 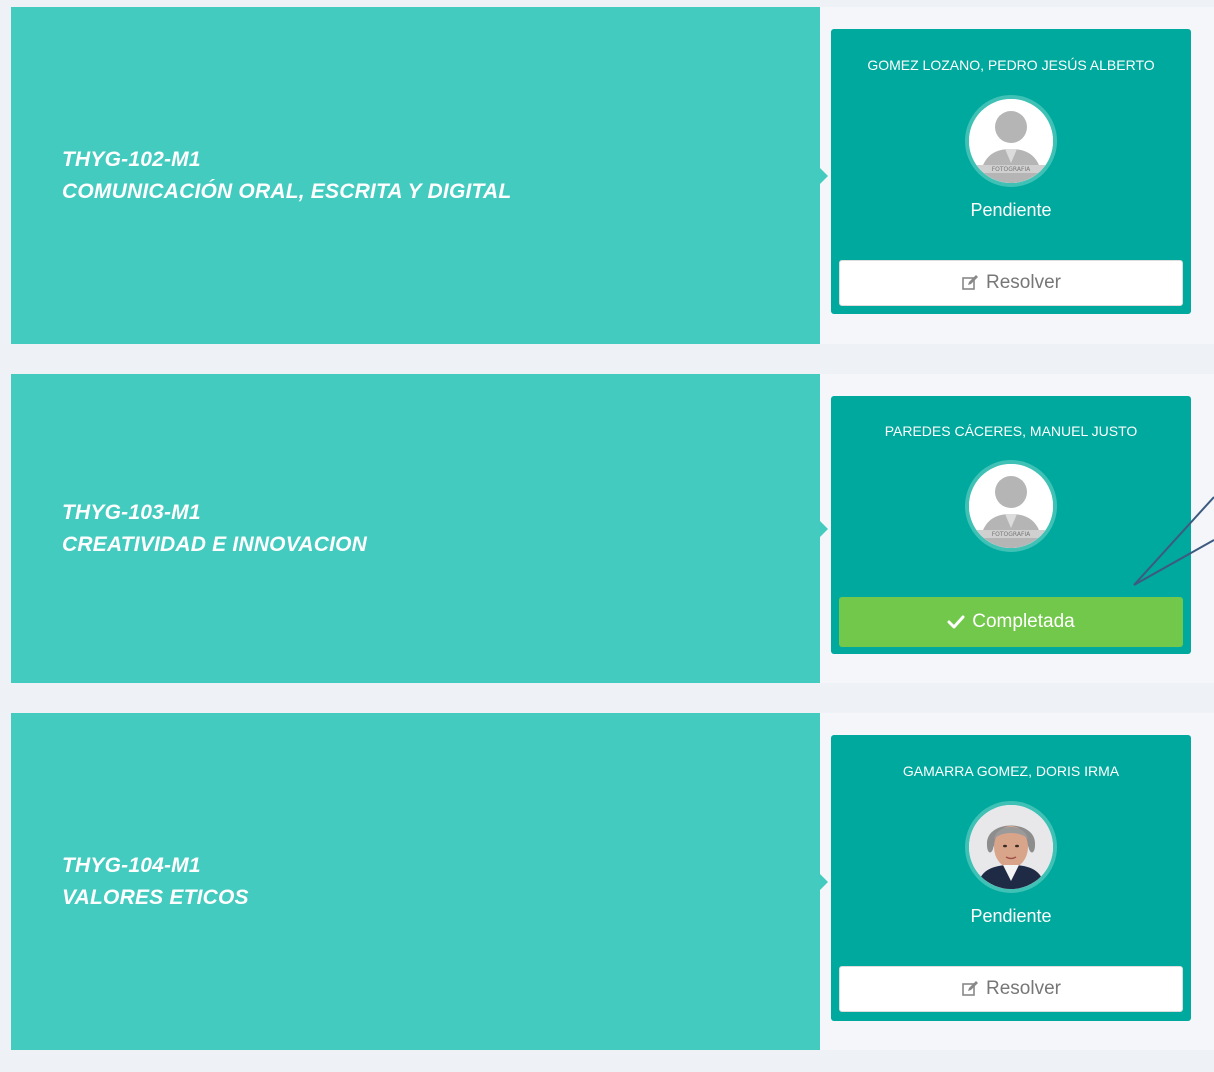 I want to click on check-icon, so click(x=956, y=622).